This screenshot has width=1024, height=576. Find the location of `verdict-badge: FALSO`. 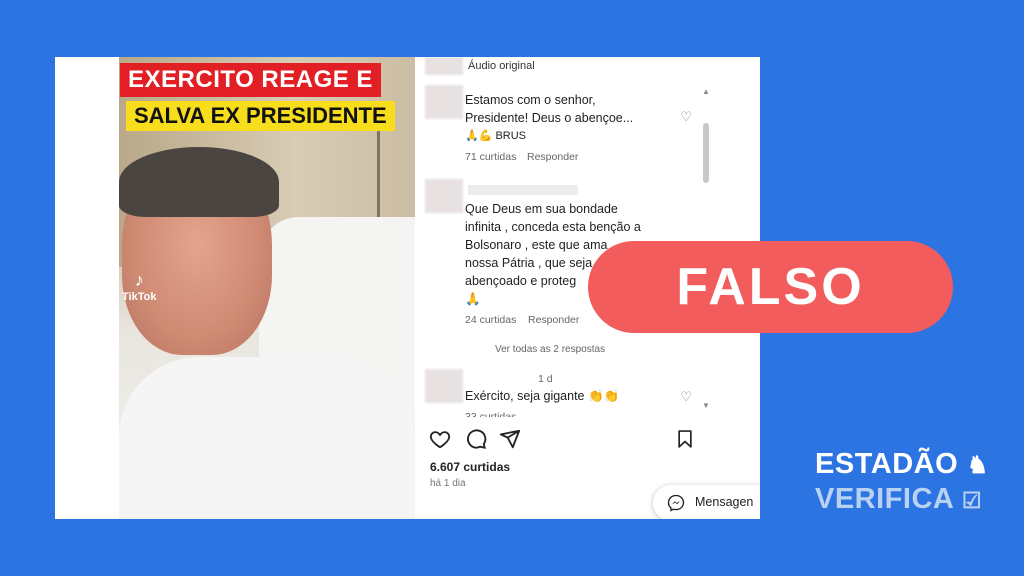

verdict-badge: FALSO is located at coordinates (770, 287).